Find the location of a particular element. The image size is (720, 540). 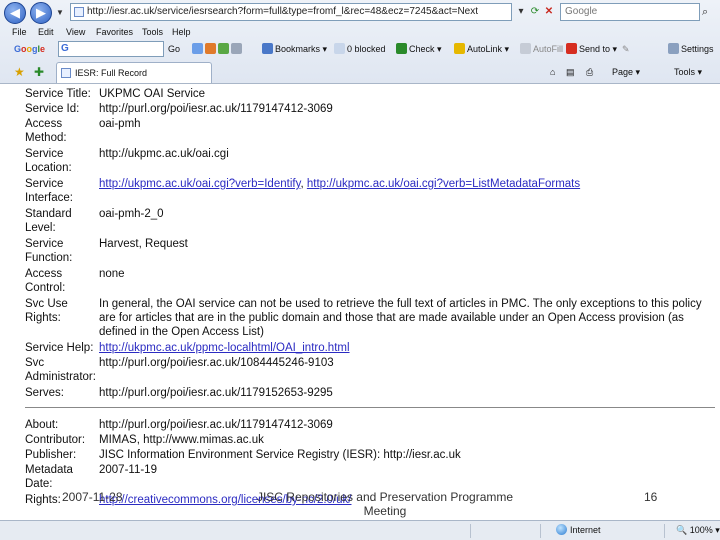

security-zone: Internet is located at coordinates (578, 530).